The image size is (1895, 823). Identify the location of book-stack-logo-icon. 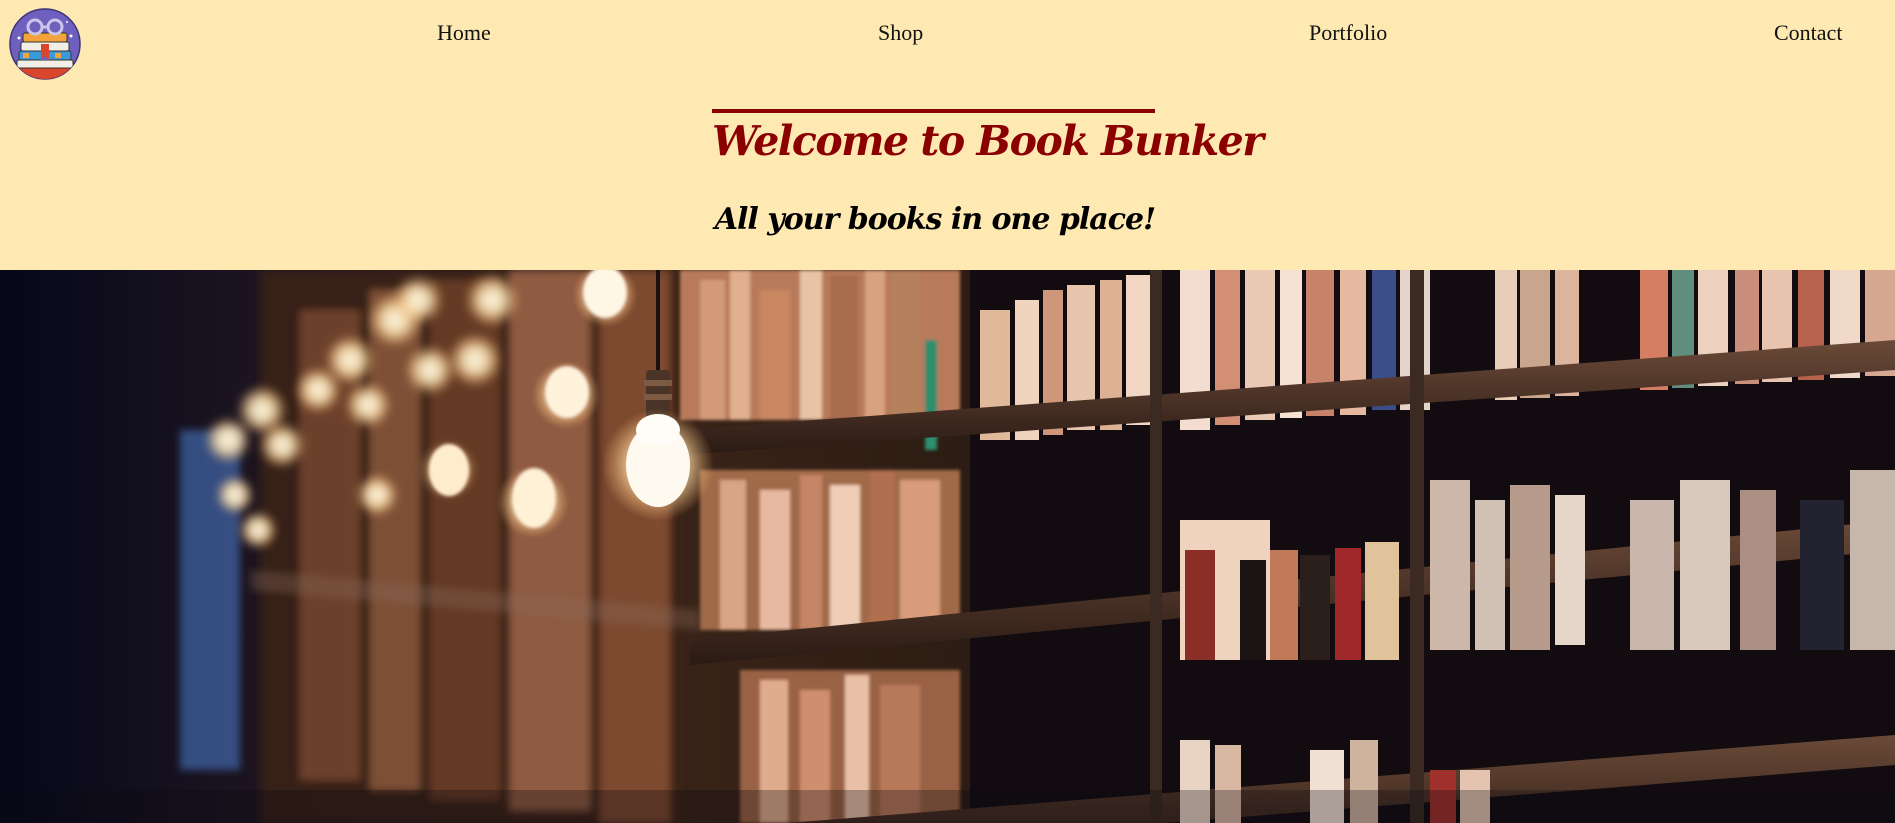
(45, 44).